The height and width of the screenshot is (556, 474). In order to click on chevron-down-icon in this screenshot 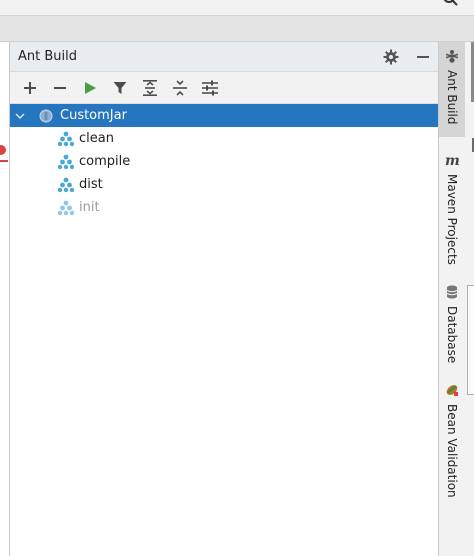, I will do `click(20, 116)`.